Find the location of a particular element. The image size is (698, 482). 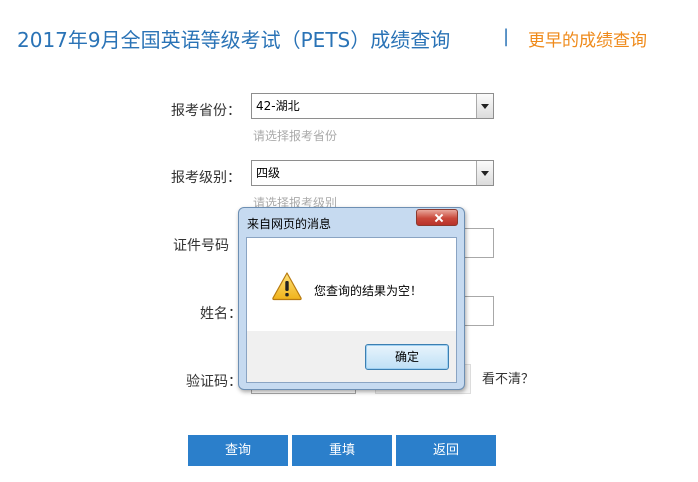

captcha-refresh-link: 看不清？ is located at coordinates (508, 377).